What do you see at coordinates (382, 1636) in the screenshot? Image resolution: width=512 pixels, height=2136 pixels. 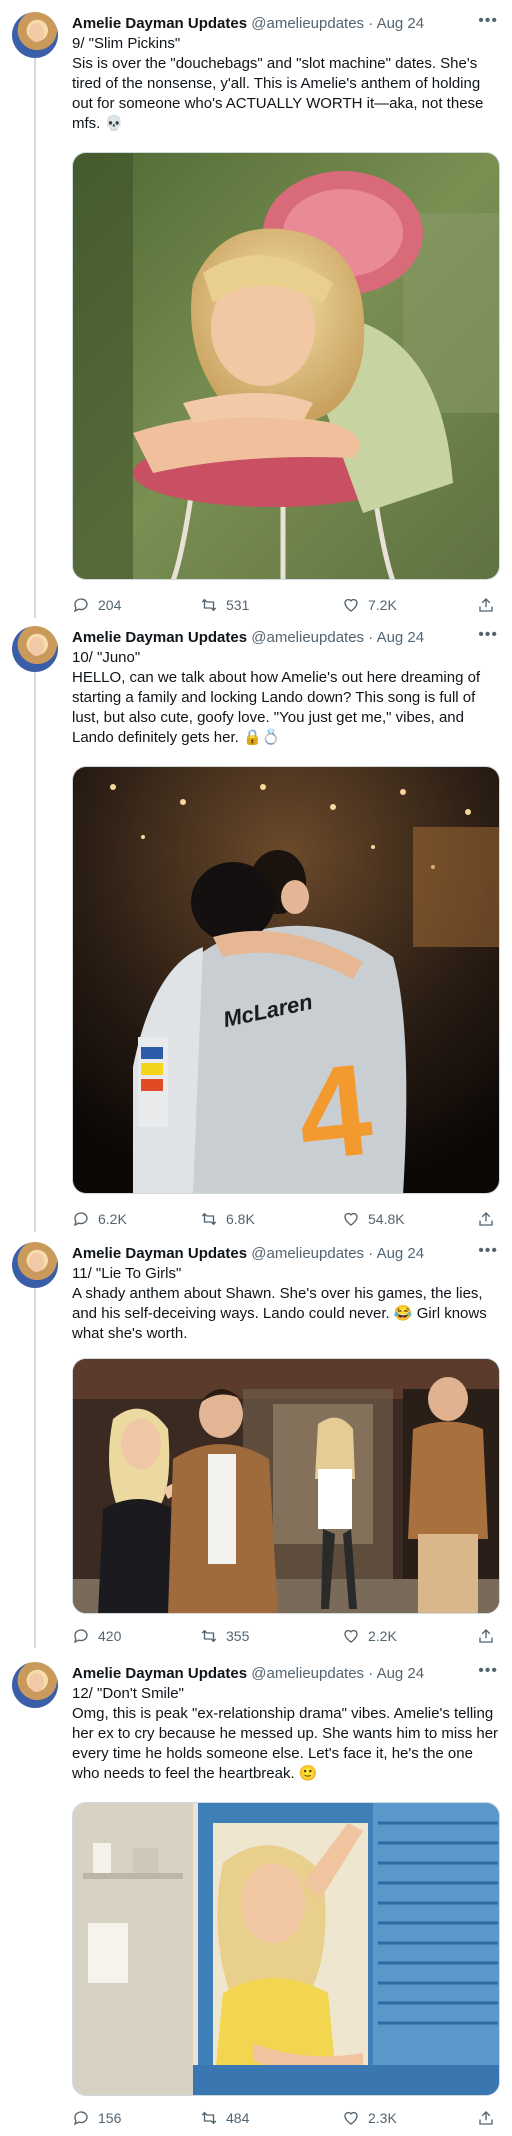 I see `like-count: 2.2K` at bounding box center [382, 1636].